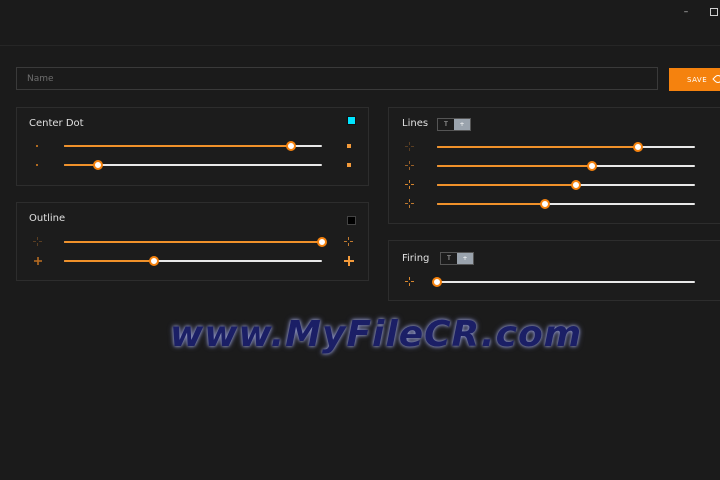 Image resolution: width=720 pixels, height=480 pixels. I want to click on firing-style-toggle: T +, so click(457, 258).